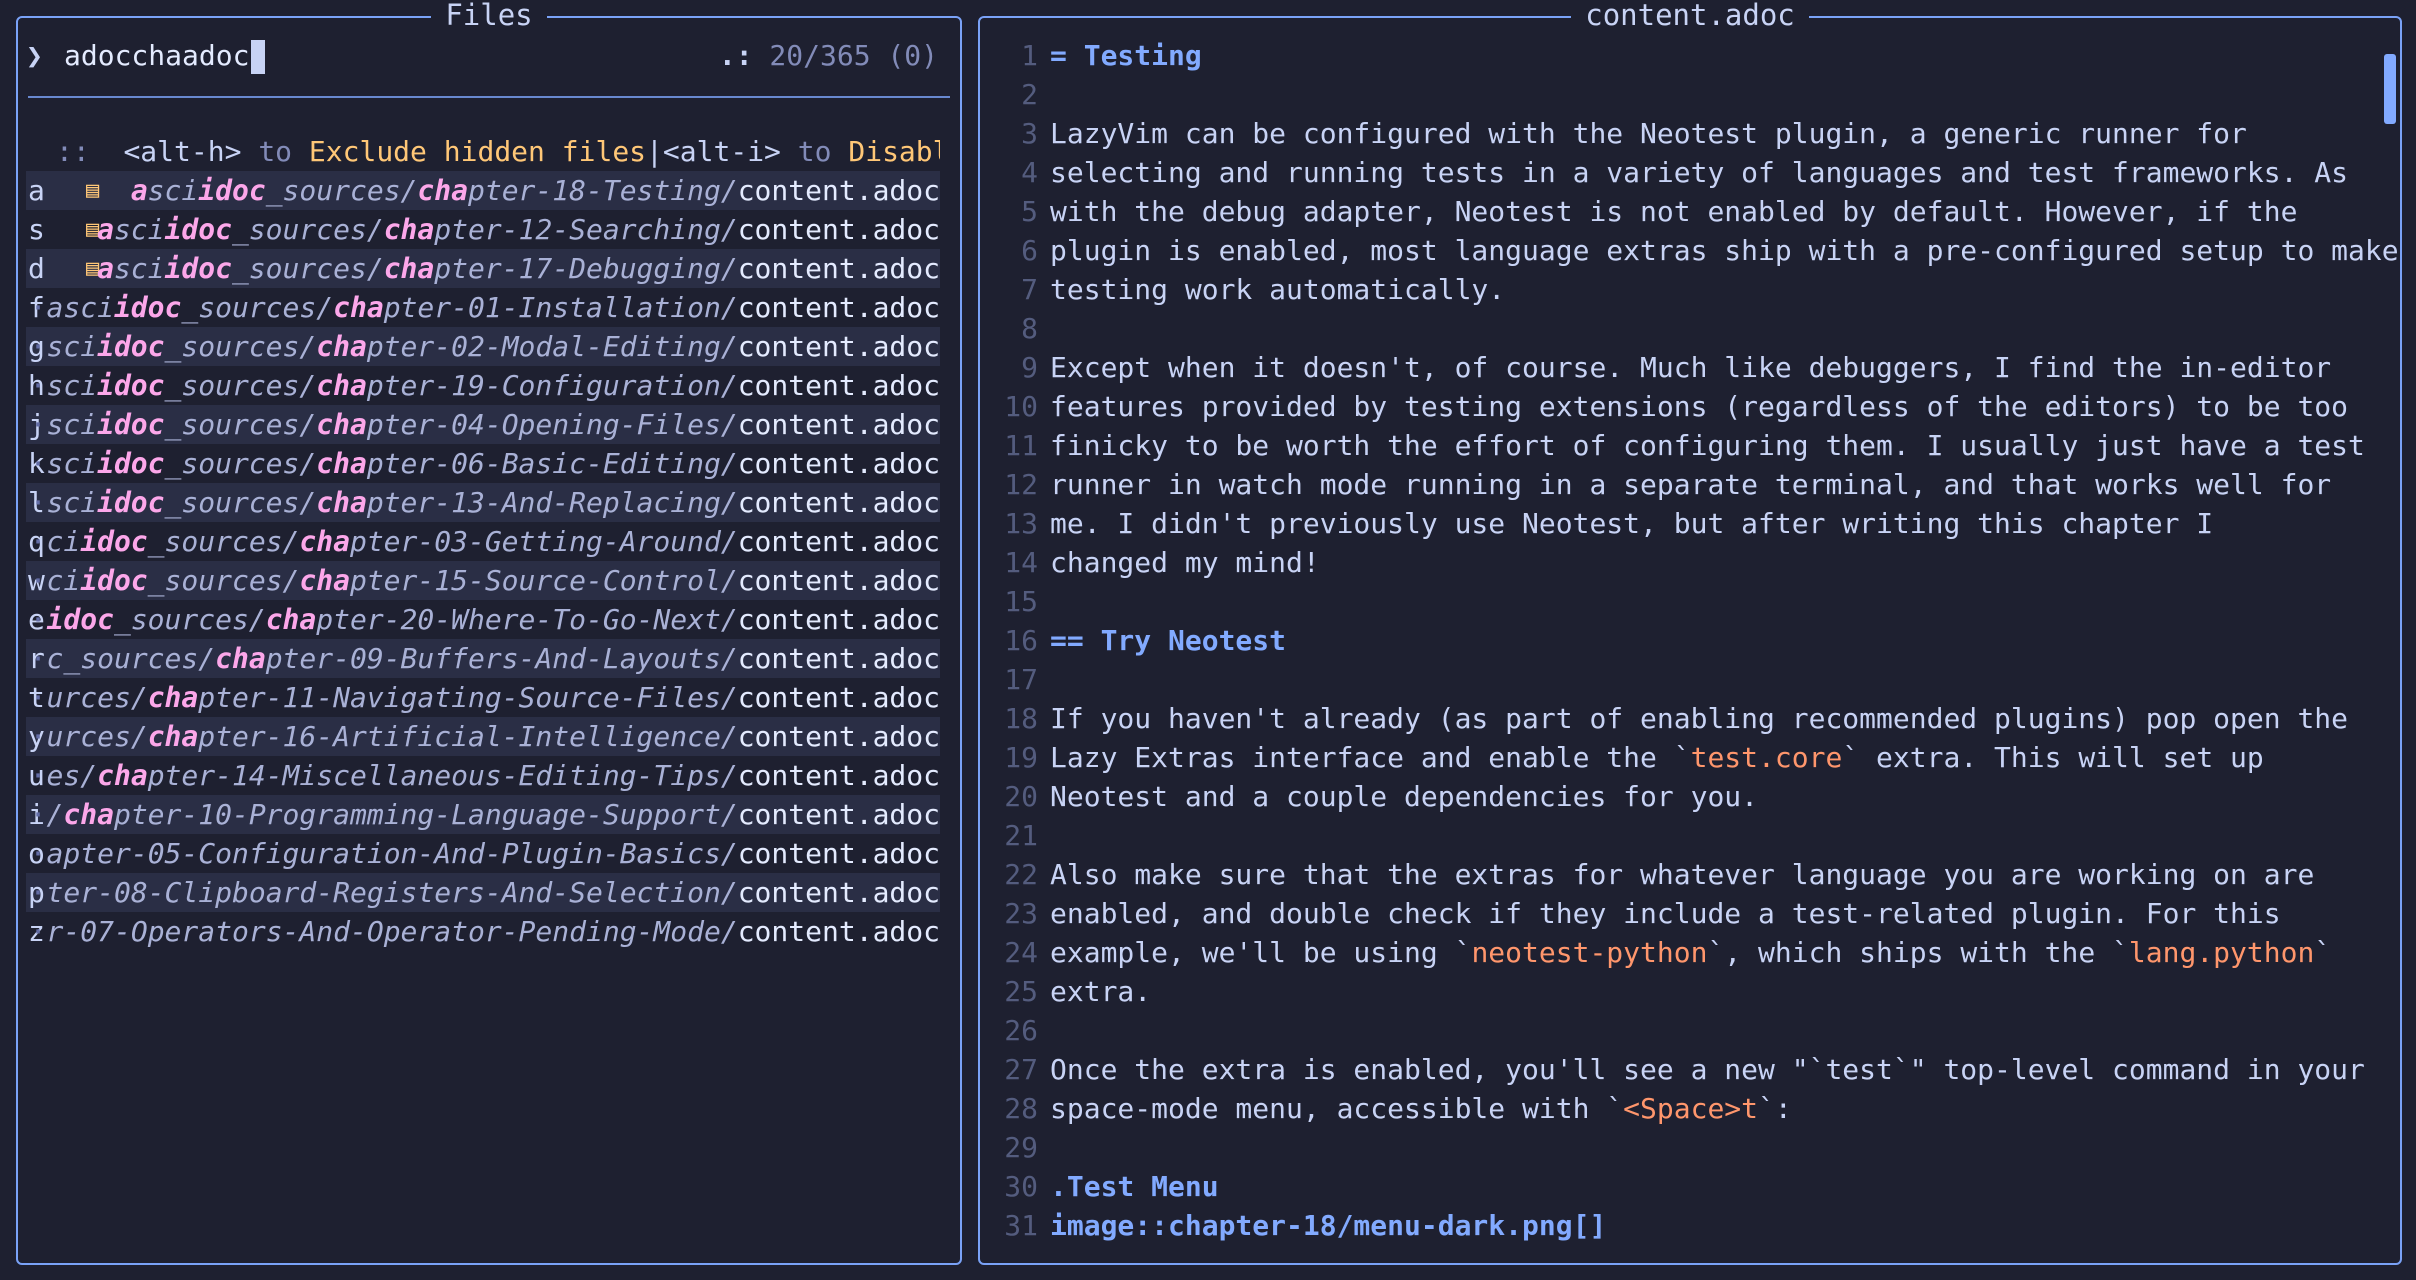 The width and height of the screenshot is (2416, 1280). I want to click on prompt-divider, so click(489, 97).